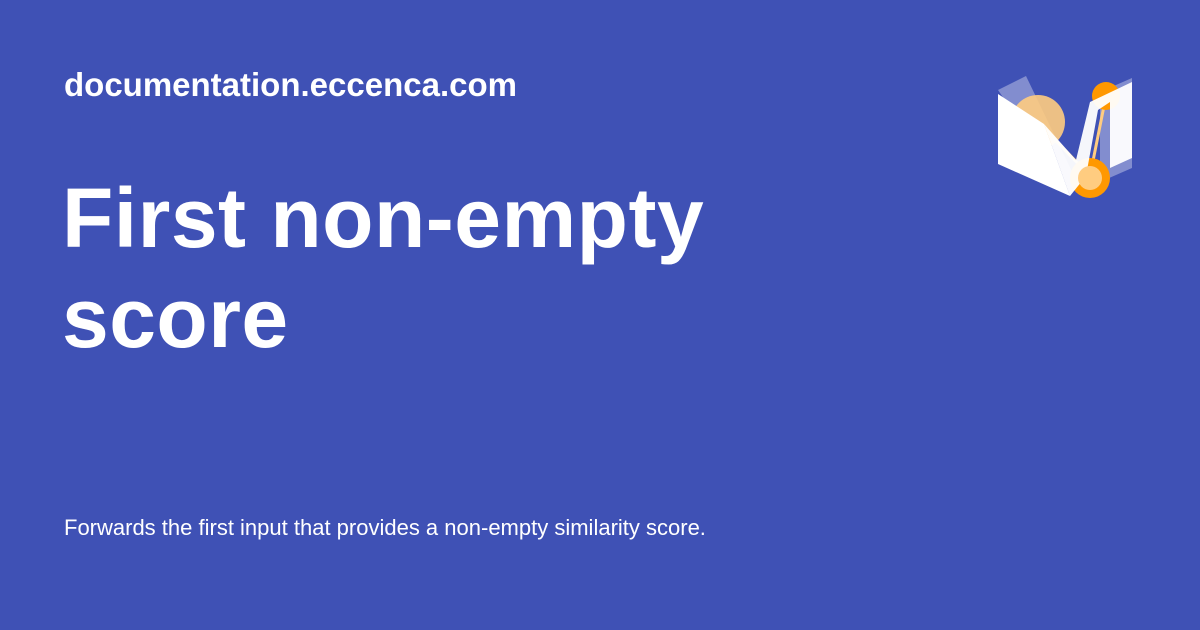 Image resolution: width=1200 pixels, height=630 pixels. What do you see at coordinates (1065, 137) in the screenshot?
I see `eccenca-logo-icon` at bounding box center [1065, 137].